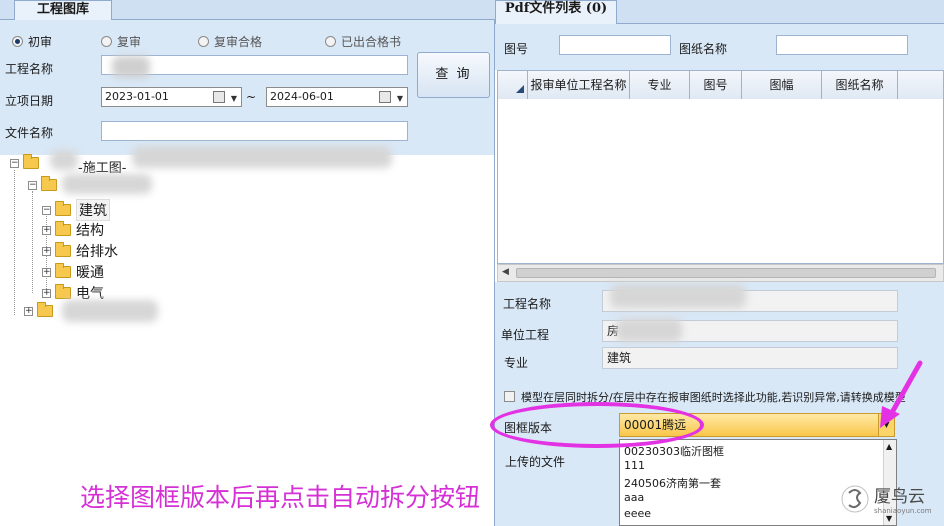 This screenshot has width=944, height=526. What do you see at coordinates (889, 446) in the screenshot?
I see `scroll-up-icon: ▲` at bounding box center [889, 446].